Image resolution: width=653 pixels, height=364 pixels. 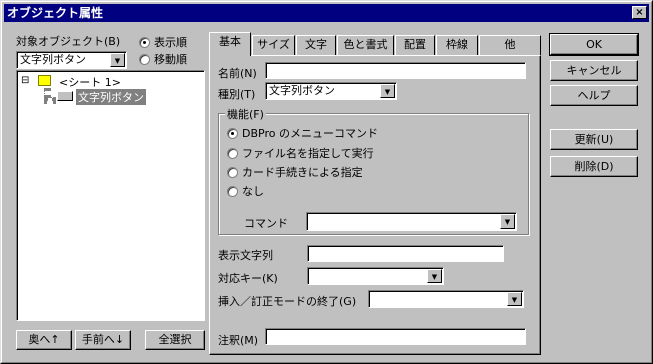 What do you see at coordinates (457, 45) in the screenshot?
I see `tab-border: 枠線` at bounding box center [457, 45].